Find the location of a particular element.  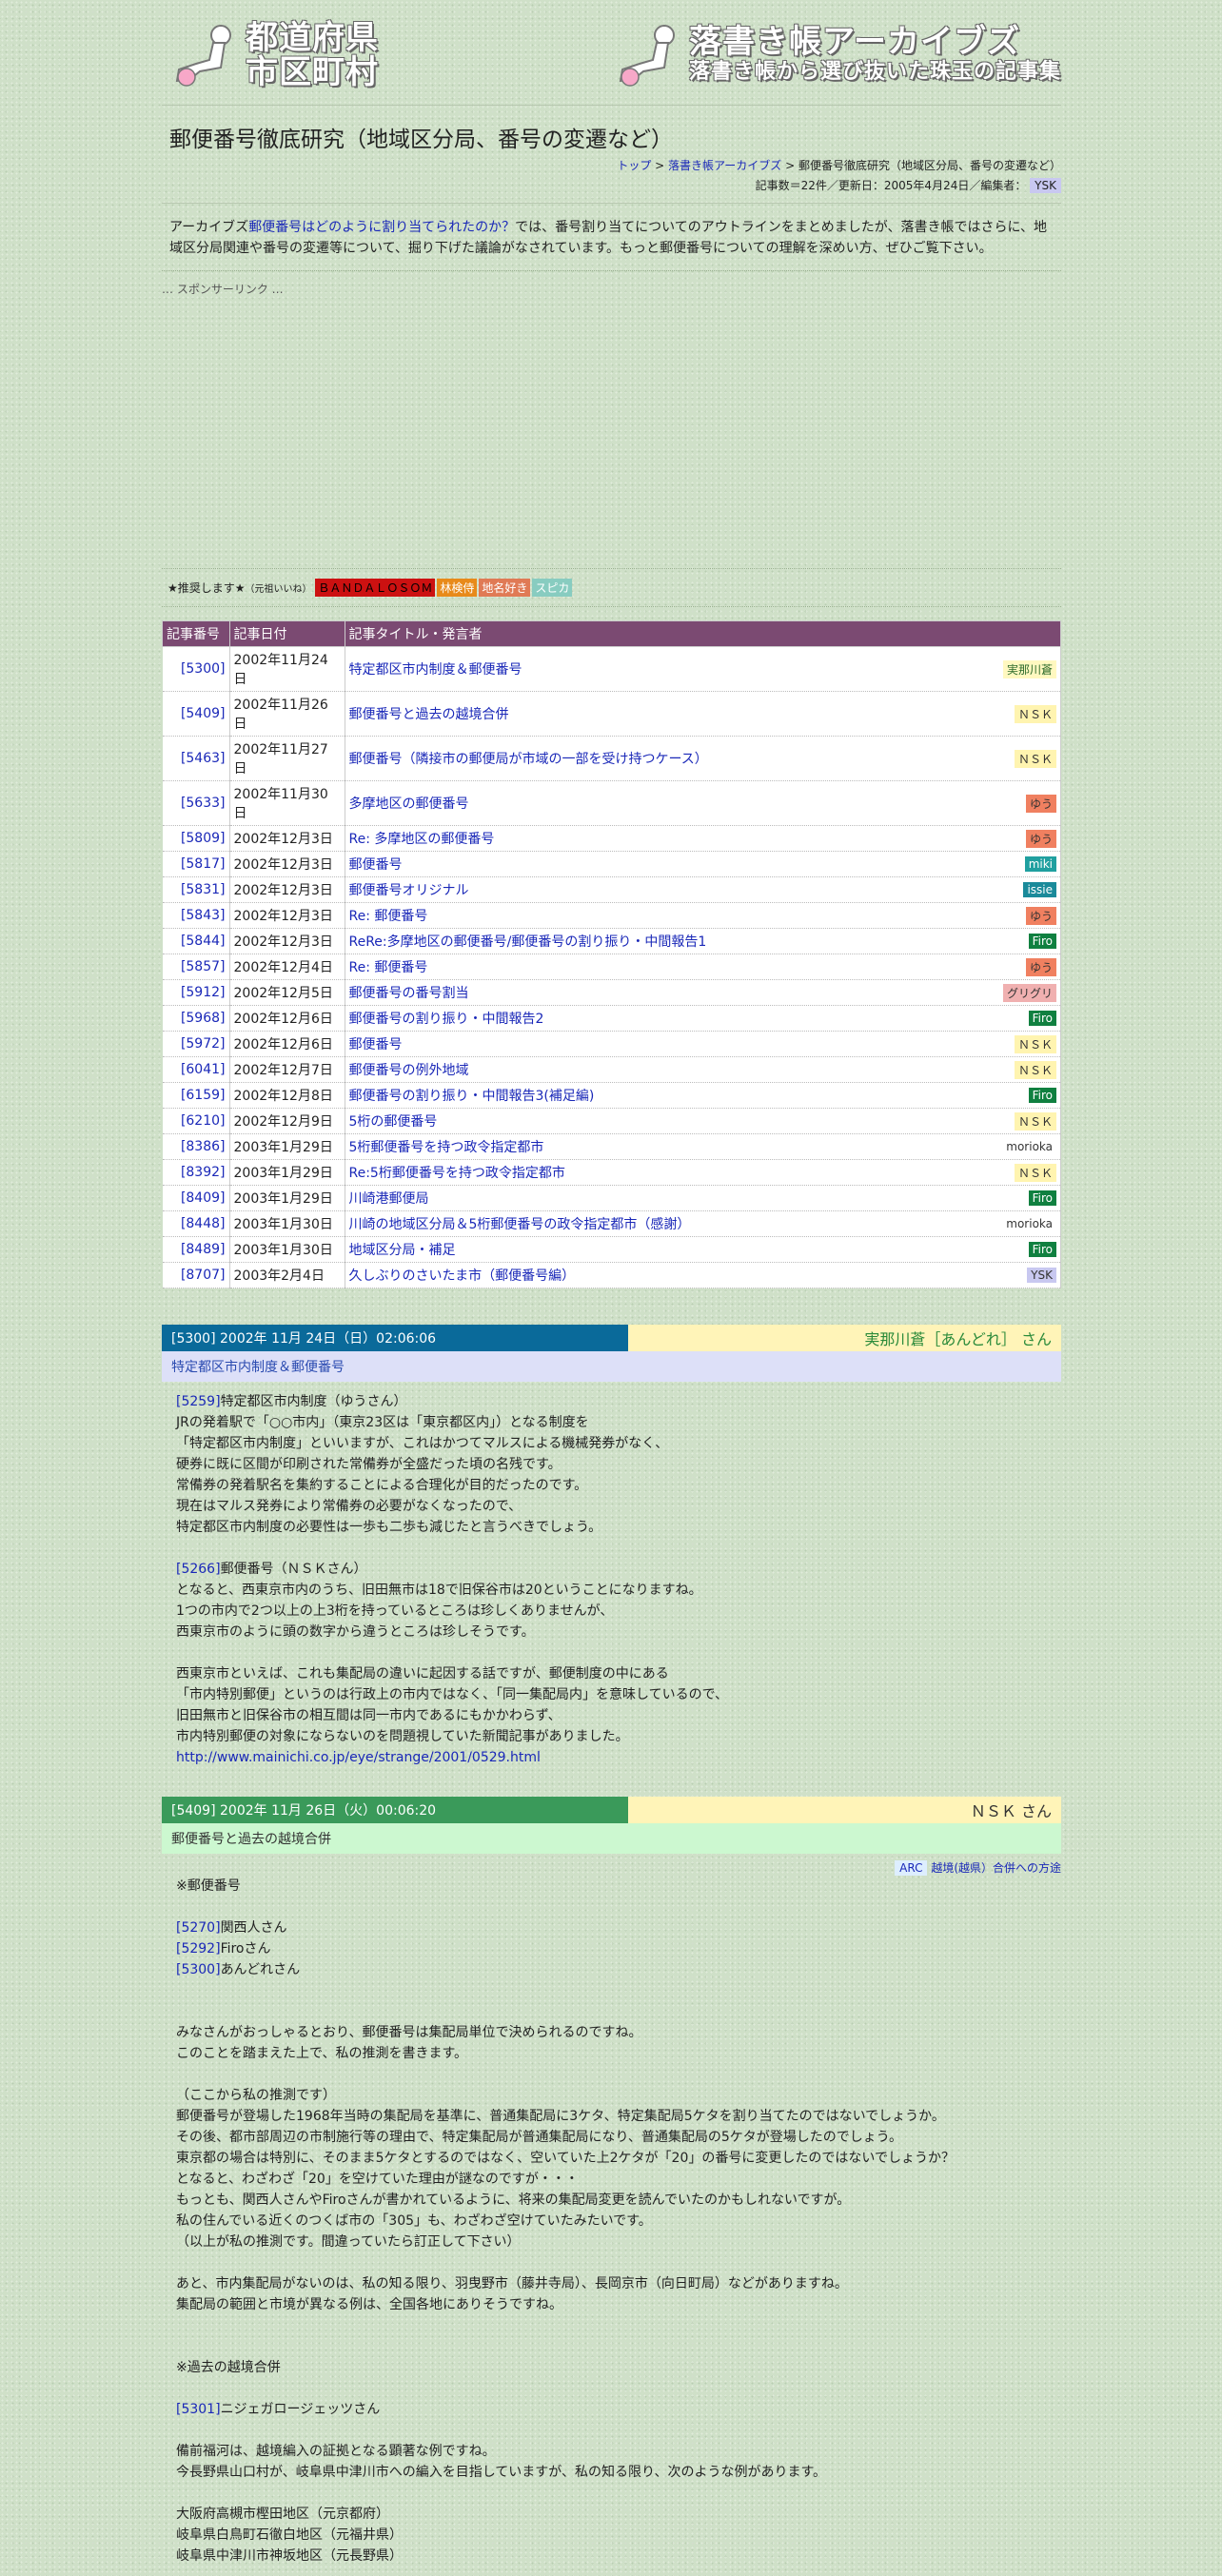

row-author-badge: グリグリ is located at coordinates (1029, 992).